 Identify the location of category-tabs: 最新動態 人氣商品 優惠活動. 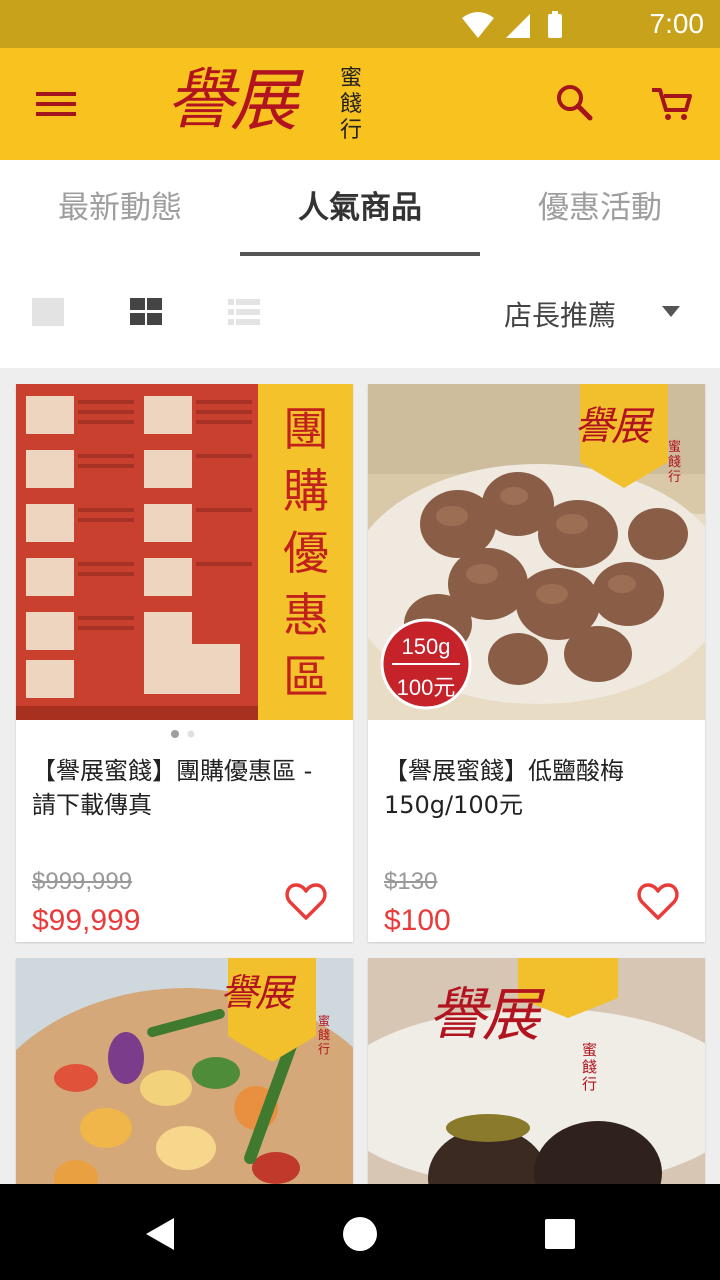
(360, 208).